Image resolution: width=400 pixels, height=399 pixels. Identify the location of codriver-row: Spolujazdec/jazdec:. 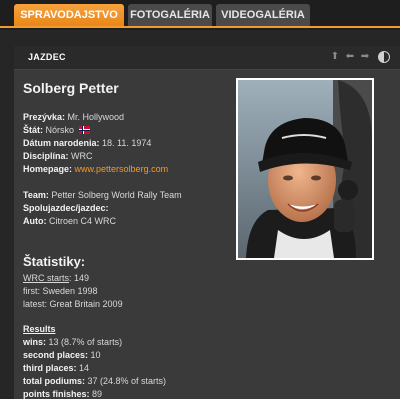
(66, 208).